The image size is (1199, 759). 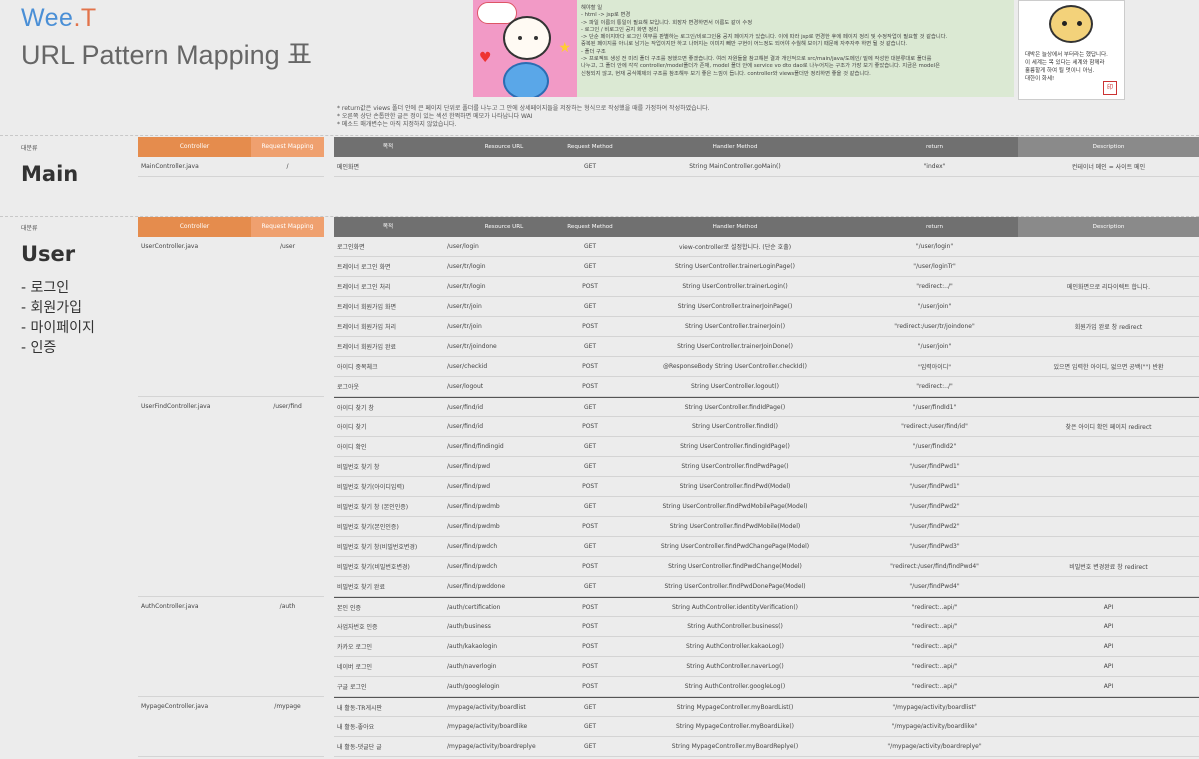 I want to click on cell-return: "/user/login", so click(x=934, y=246).